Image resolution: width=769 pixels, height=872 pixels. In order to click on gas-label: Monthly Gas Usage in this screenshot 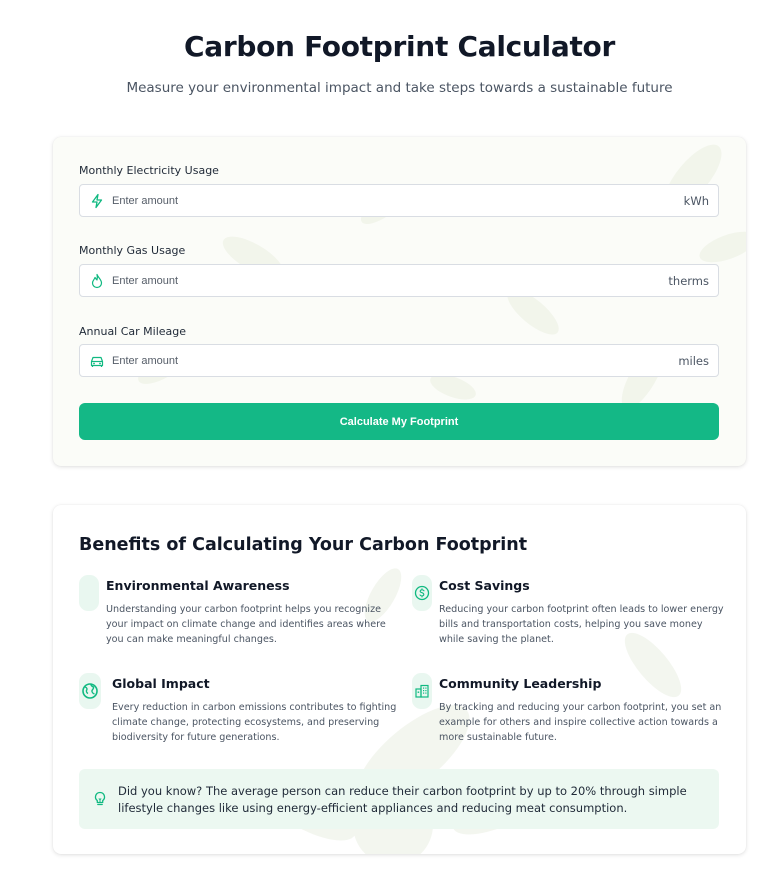, I will do `click(132, 250)`.